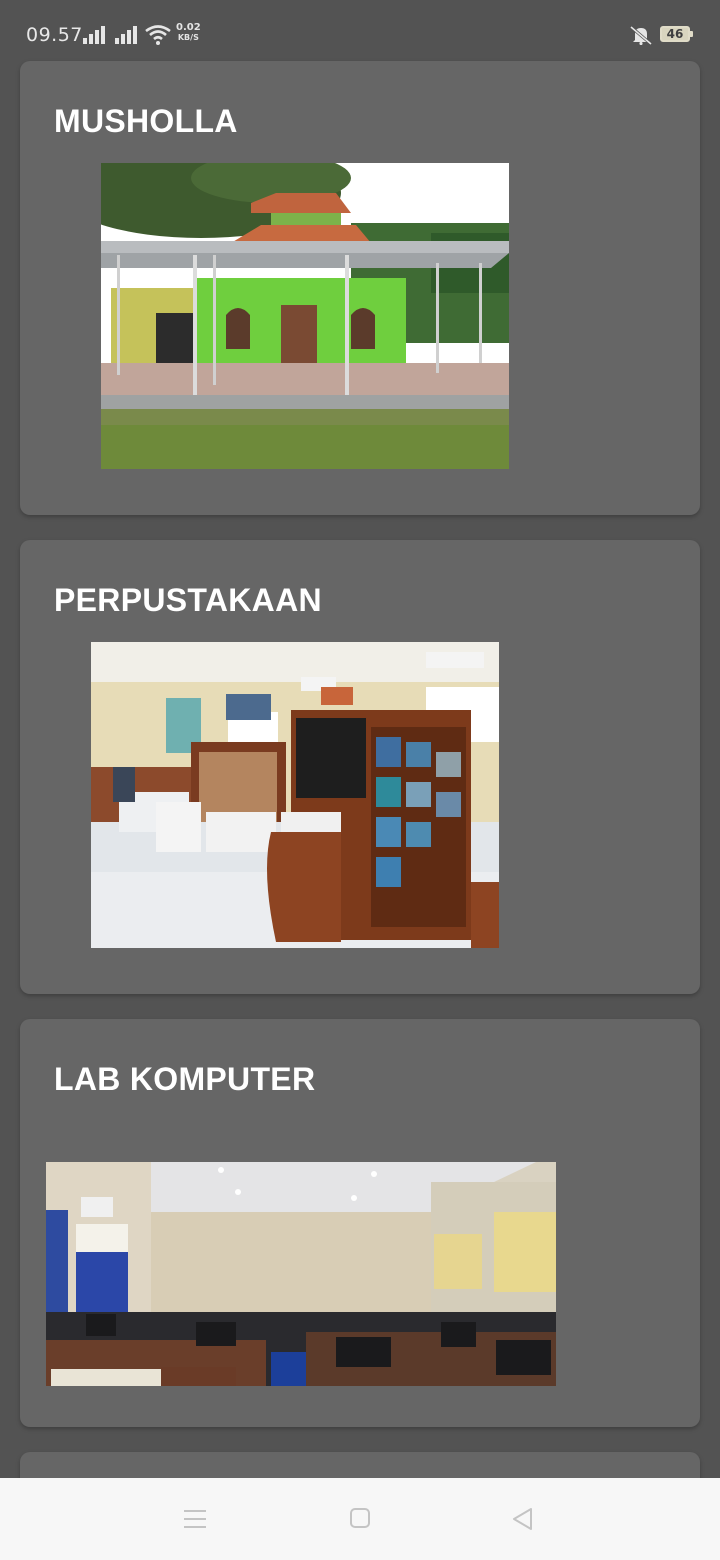 This screenshot has height=1560, width=720. What do you see at coordinates (523, 1519) in the screenshot?
I see `back-icon` at bounding box center [523, 1519].